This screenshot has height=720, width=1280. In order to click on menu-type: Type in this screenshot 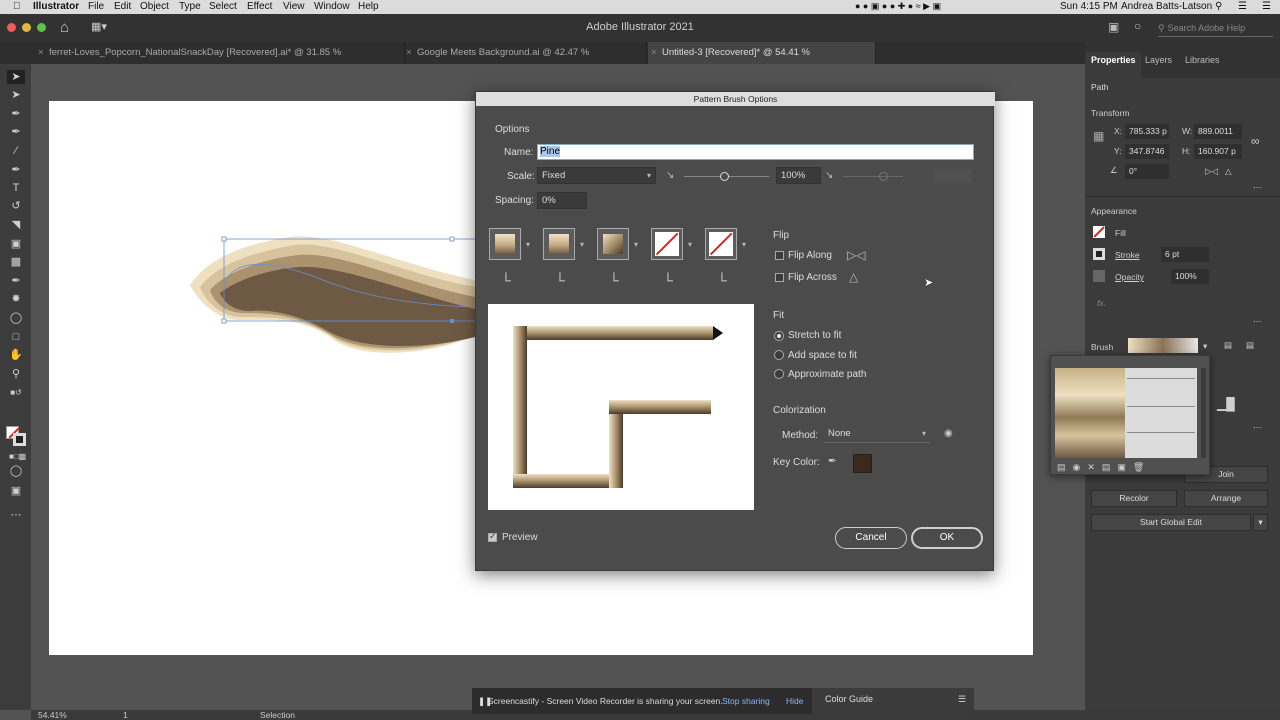, I will do `click(190, 6)`.